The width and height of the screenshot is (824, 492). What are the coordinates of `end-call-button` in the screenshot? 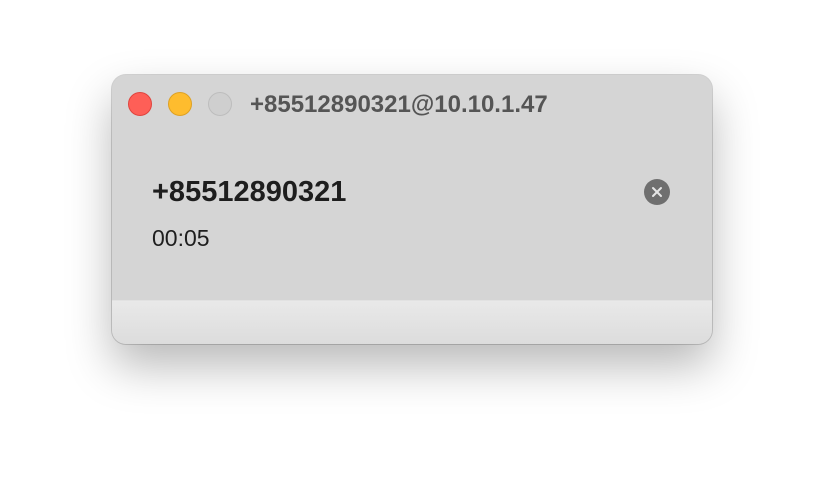 It's located at (657, 192).